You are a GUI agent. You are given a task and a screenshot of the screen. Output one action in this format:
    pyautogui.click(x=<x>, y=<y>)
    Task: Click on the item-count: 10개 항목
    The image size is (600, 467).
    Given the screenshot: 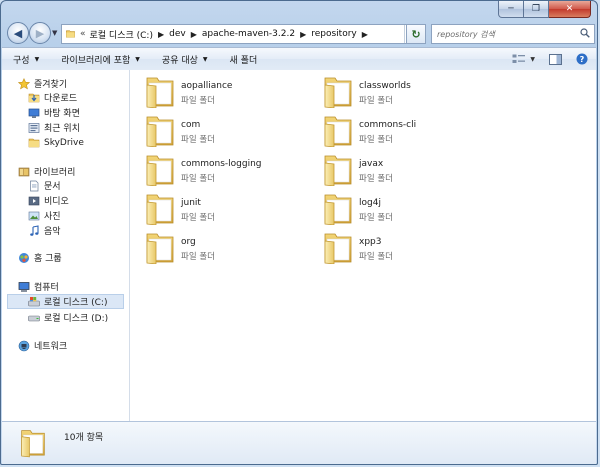 What is the action you would take?
    pyautogui.click(x=84, y=438)
    